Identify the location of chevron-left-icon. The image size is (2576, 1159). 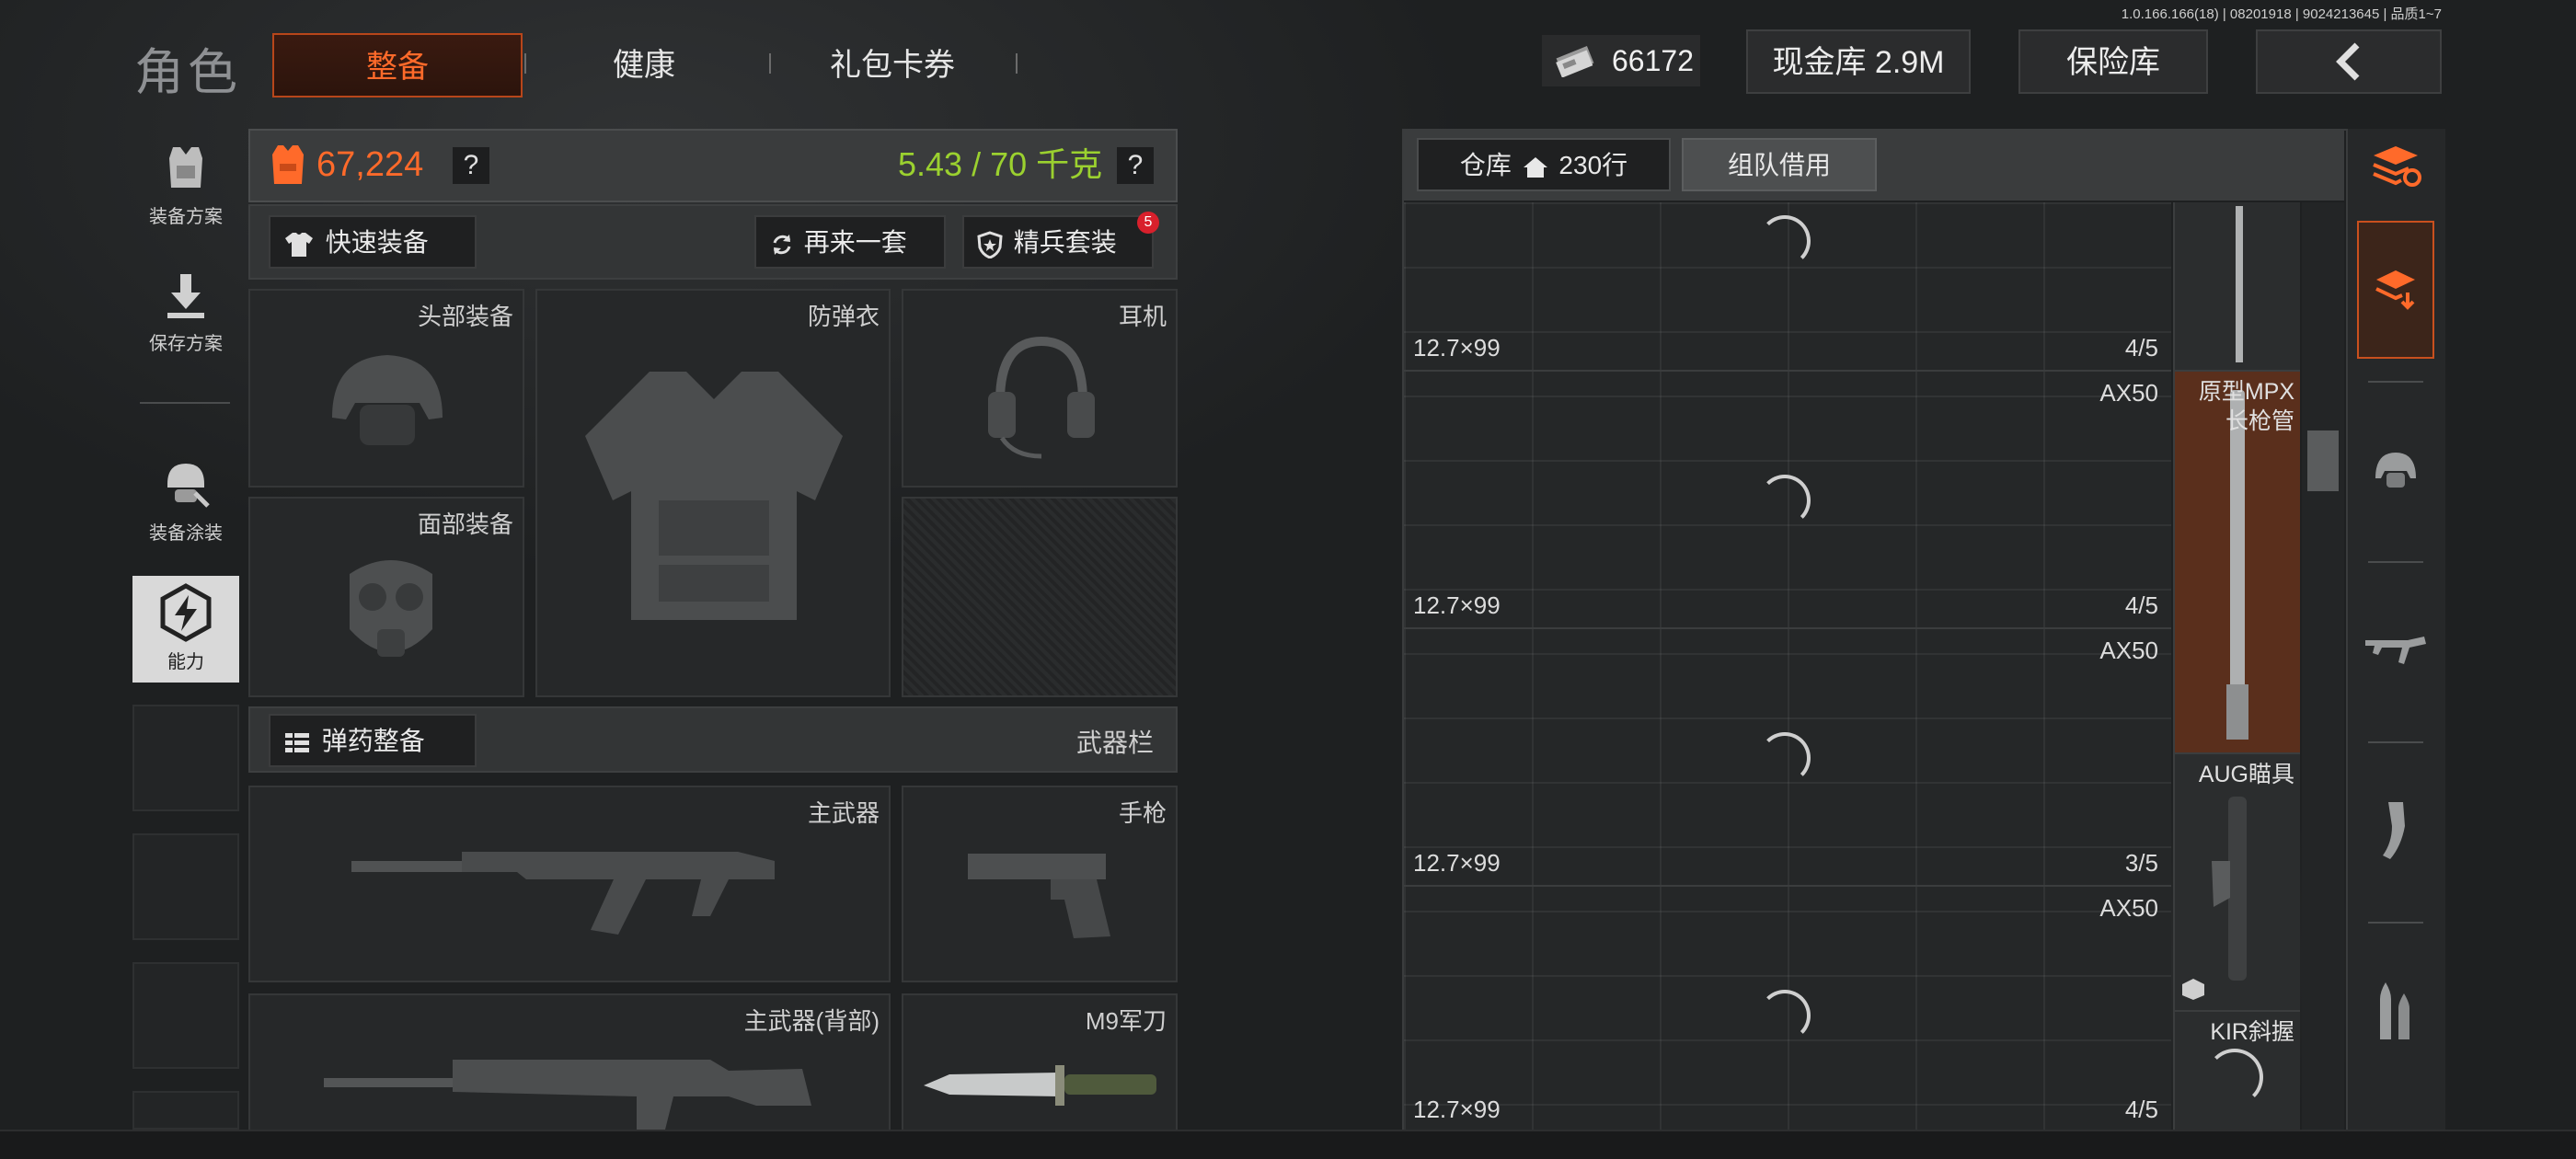
(2348, 61).